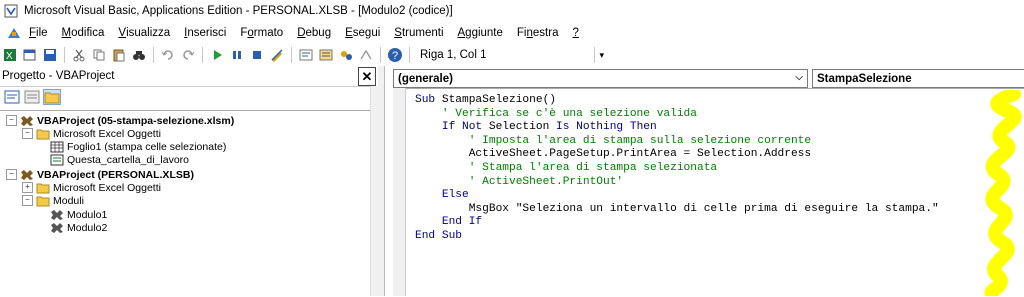 The height and width of the screenshot is (297, 1024). Describe the element at coordinates (367, 76) in the screenshot. I see `close-icon: ✕` at that location.